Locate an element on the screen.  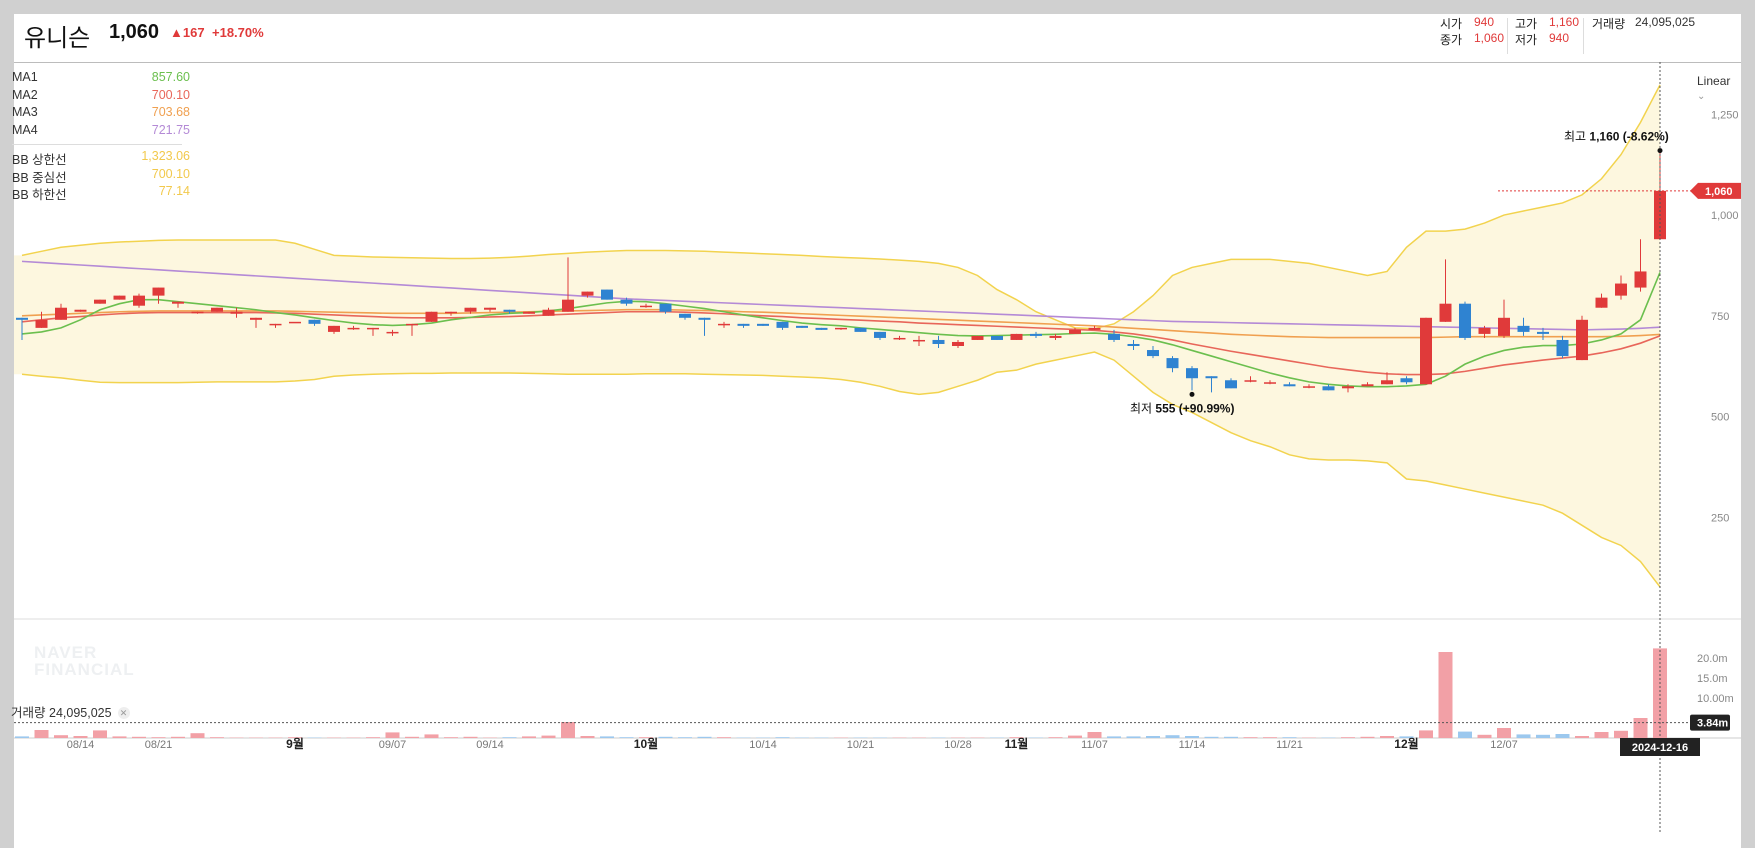
legend-name: BB 상한선 is located at coordinates (39, 160).